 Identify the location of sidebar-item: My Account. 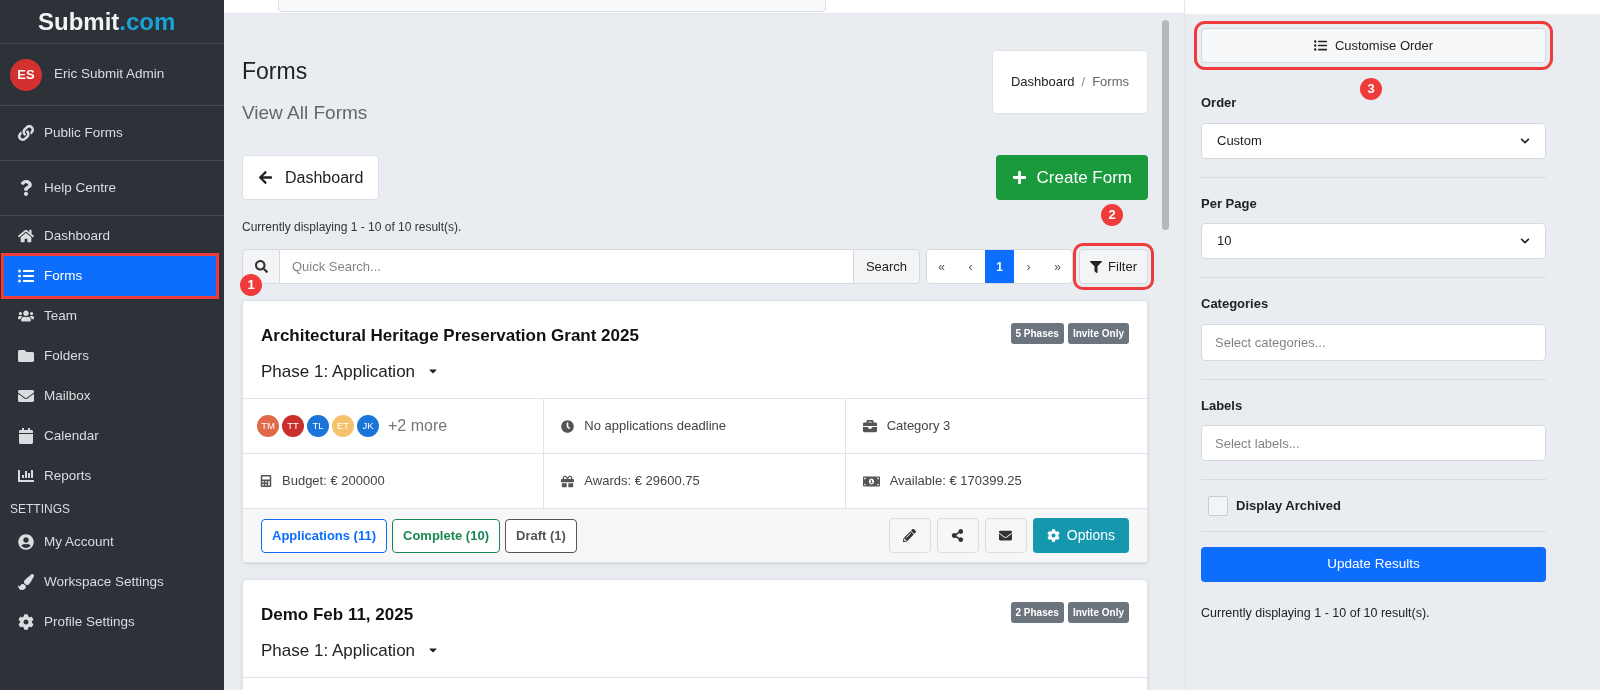
(112, 542).